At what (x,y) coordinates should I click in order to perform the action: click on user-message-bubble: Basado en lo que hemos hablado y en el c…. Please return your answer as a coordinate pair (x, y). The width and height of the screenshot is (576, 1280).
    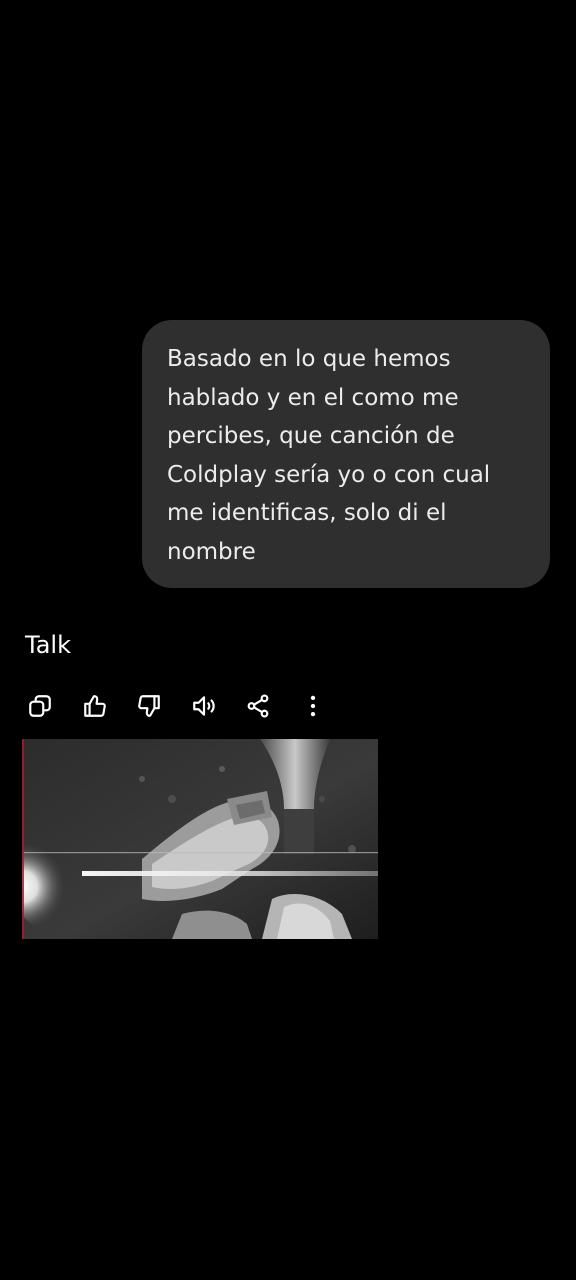
    Looking at the image, I should click on (346, 454).